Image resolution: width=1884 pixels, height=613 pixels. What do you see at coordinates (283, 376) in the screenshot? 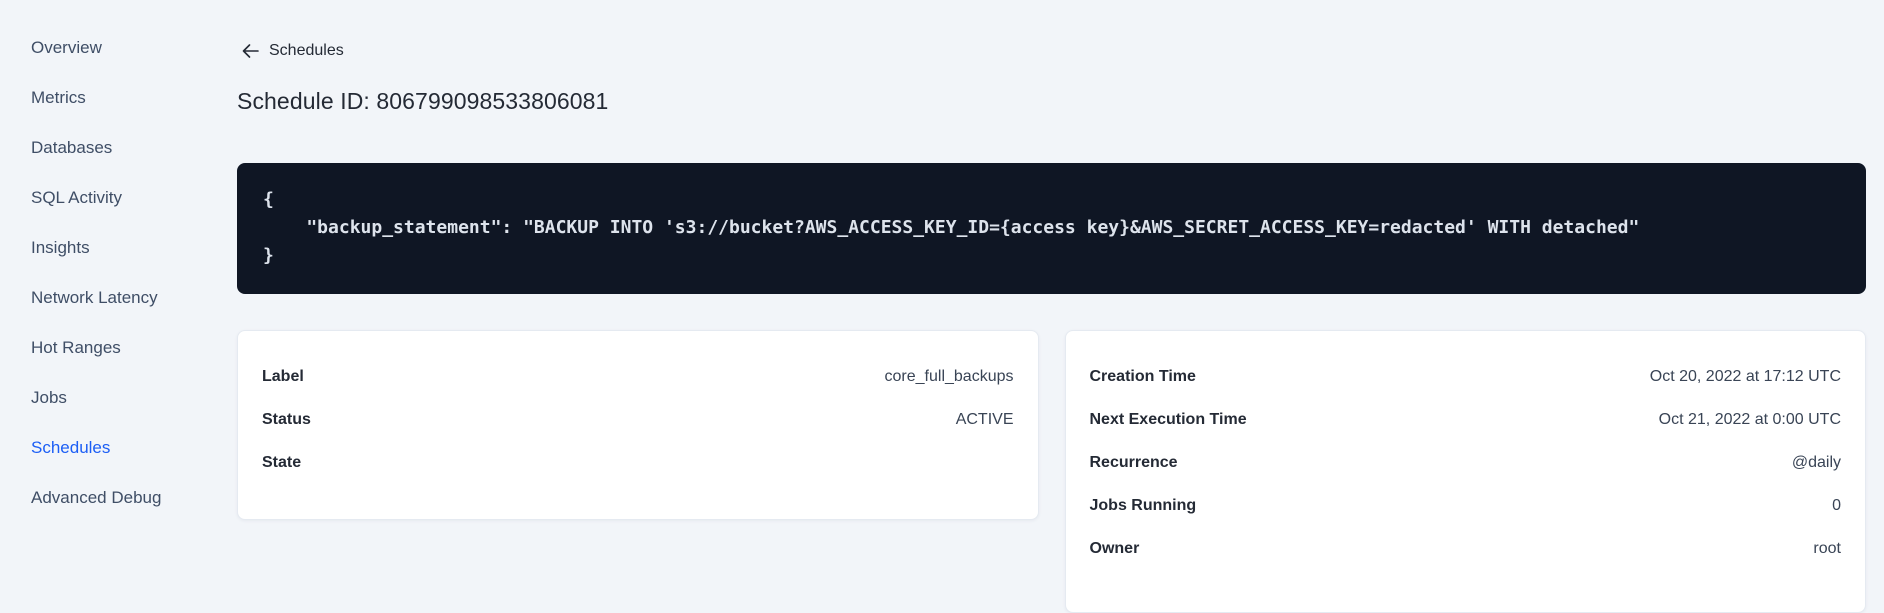
I see `detail-label: Label` at bounding box center [283, 376].